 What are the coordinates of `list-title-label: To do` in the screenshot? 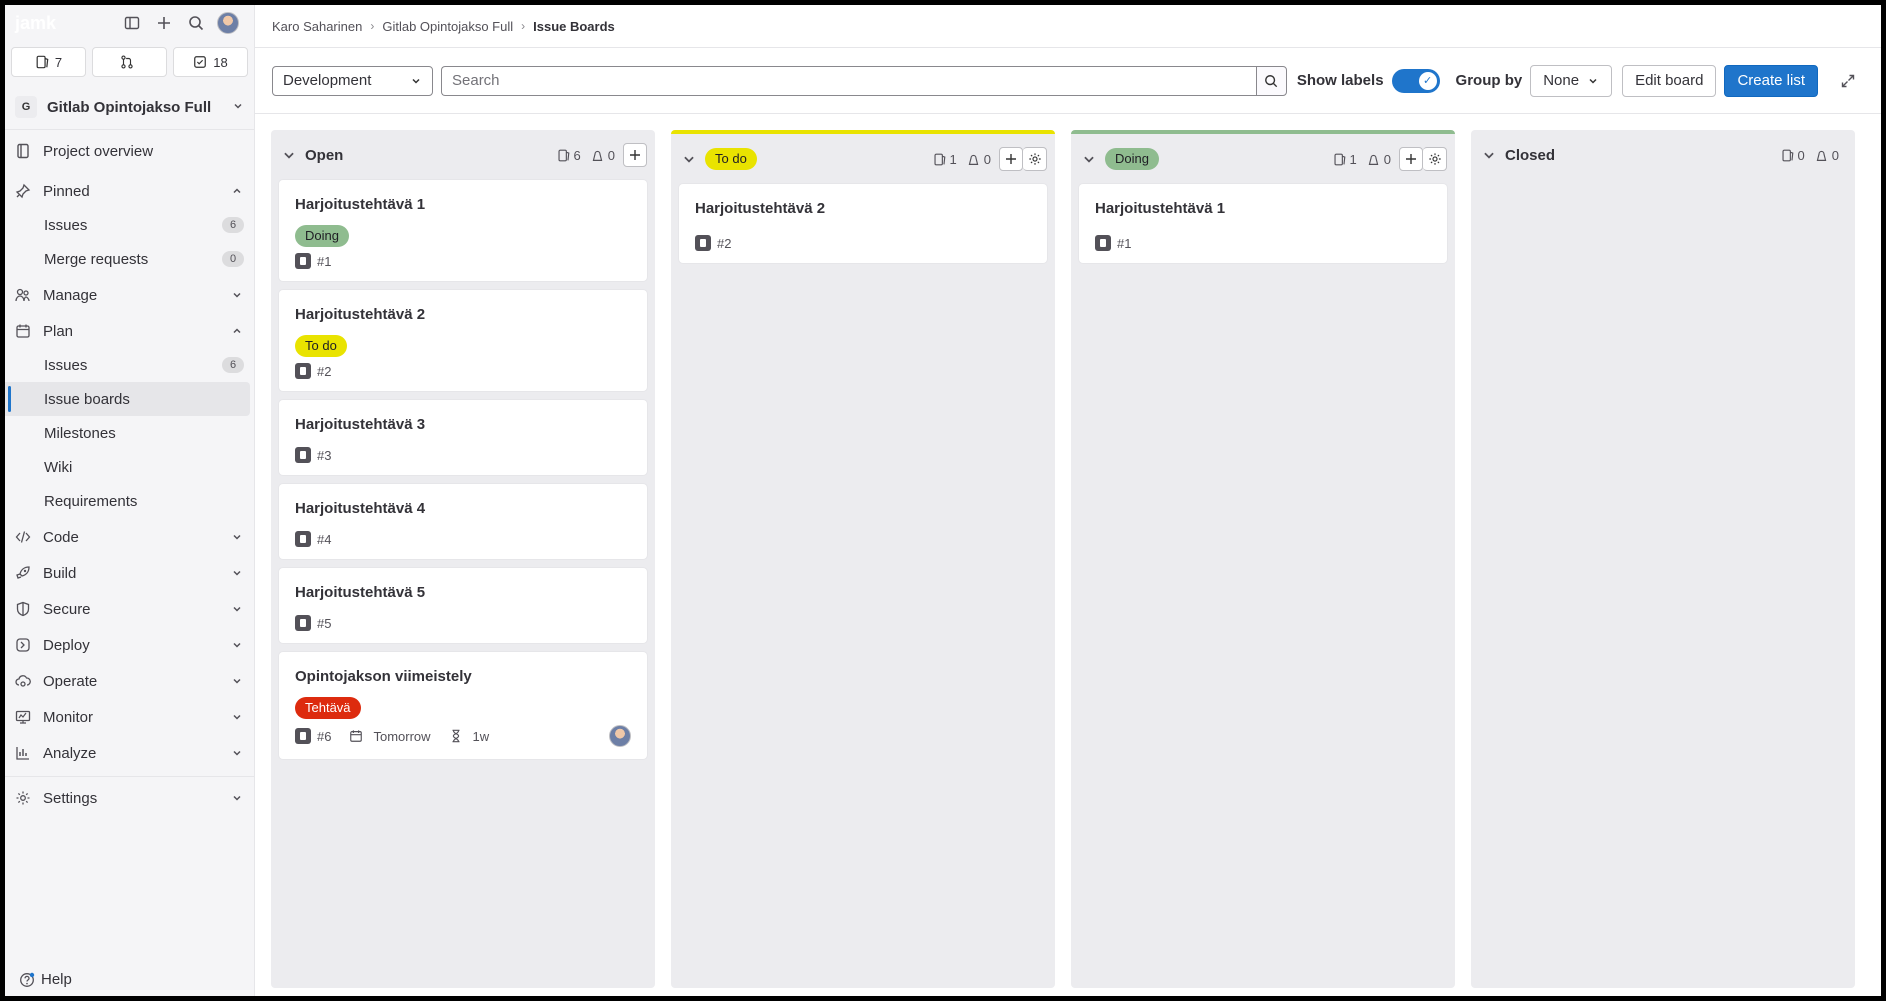 It's located at (731, 159).